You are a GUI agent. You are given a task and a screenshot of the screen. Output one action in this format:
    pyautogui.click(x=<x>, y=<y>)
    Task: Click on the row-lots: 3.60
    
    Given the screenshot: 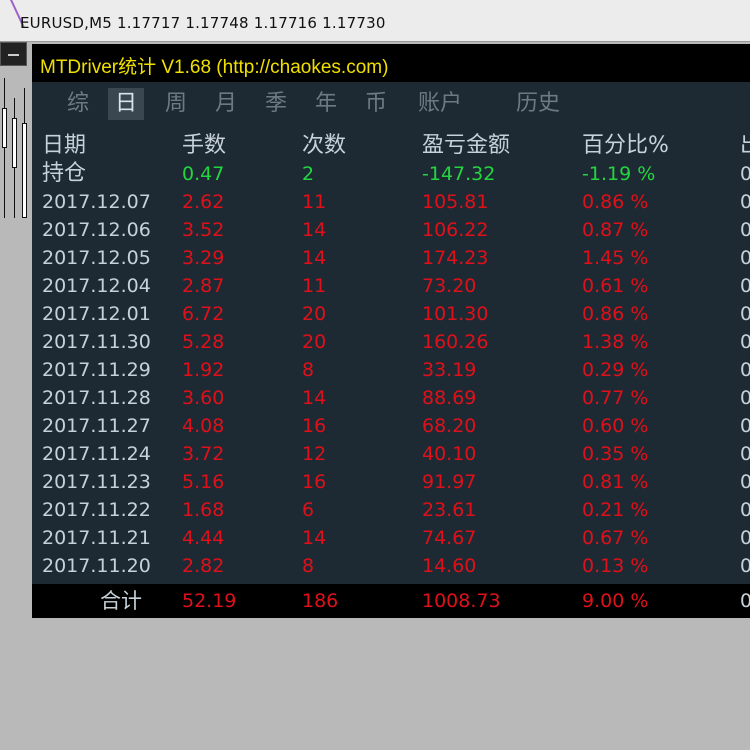 What is the action you would take?
    pyautogui.click(x=203, y=398)
    